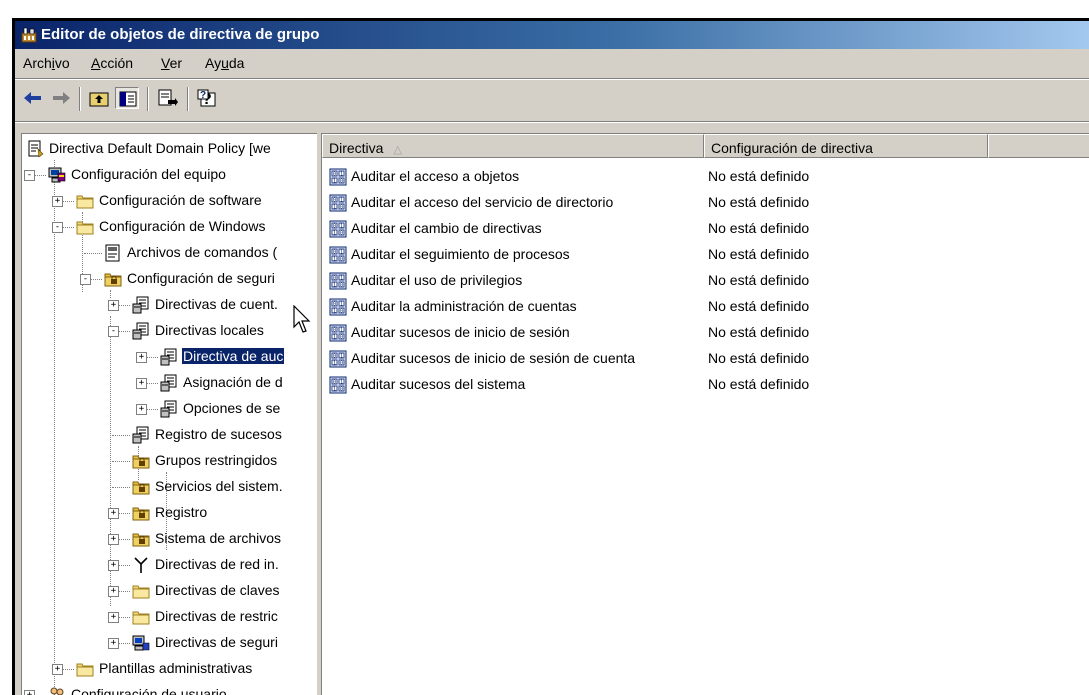 Image resolution: width=1089 pixels, height=695 pixels. I want to click on export-list-button, so click(167, 98).